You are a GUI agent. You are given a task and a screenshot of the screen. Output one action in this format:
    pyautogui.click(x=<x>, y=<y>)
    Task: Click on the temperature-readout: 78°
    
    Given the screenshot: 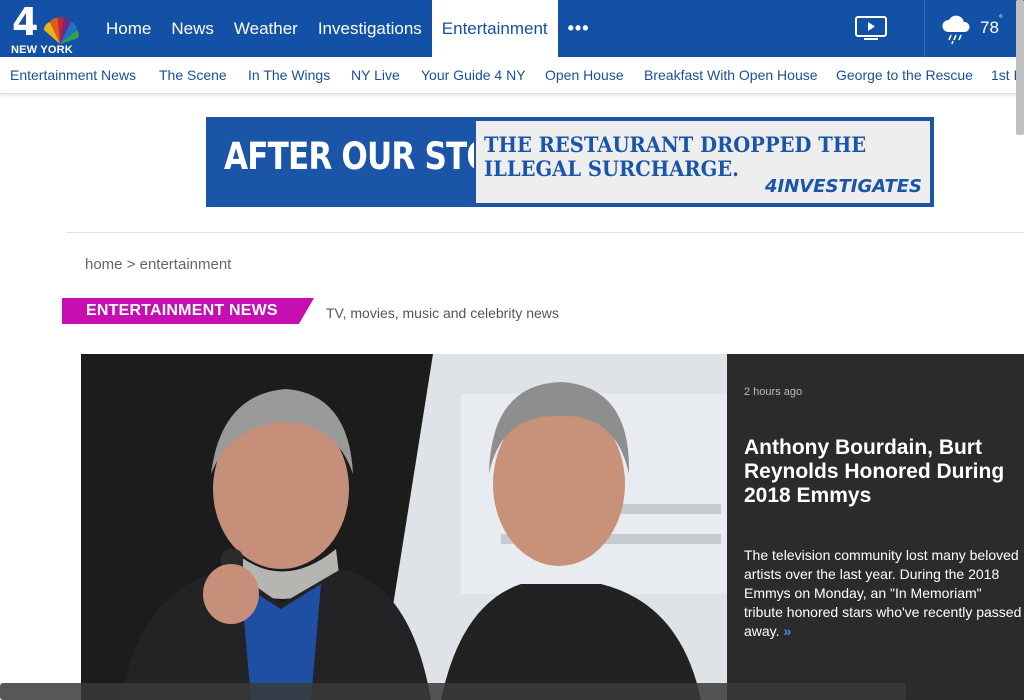 What is the action you would take?
    pyautogui.click(x=991, y=26)
    